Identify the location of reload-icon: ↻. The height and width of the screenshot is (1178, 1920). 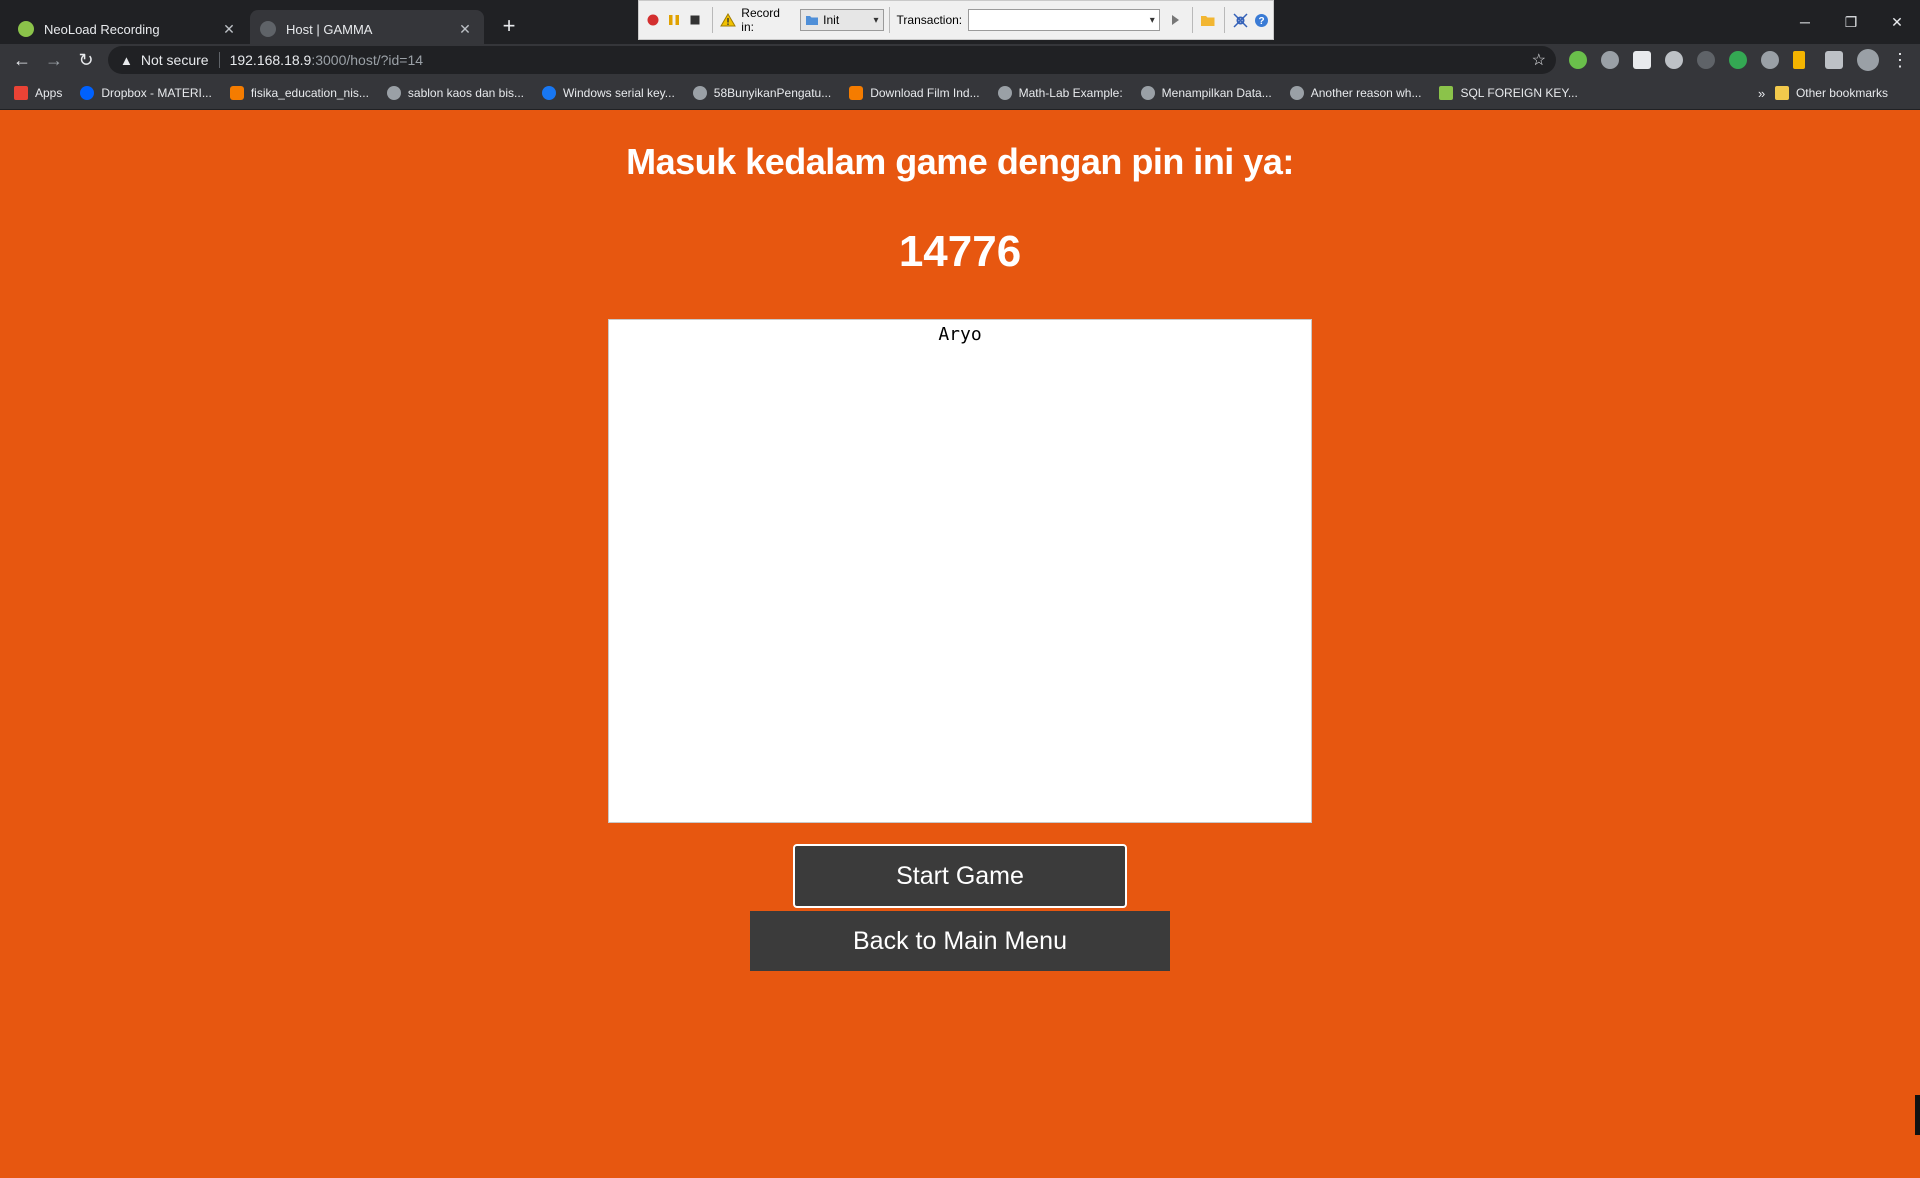
(86, 60).